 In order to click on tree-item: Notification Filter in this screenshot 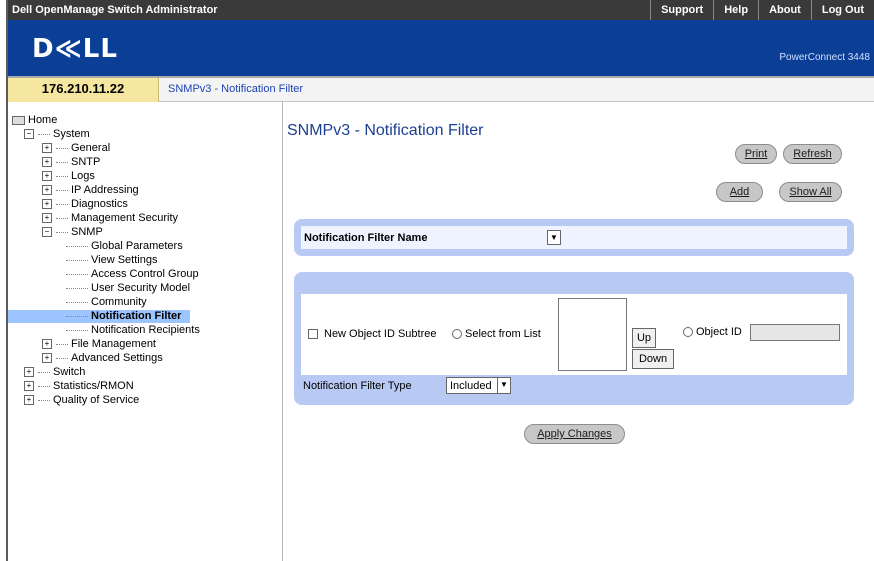, I will do `click(99, 316)`.